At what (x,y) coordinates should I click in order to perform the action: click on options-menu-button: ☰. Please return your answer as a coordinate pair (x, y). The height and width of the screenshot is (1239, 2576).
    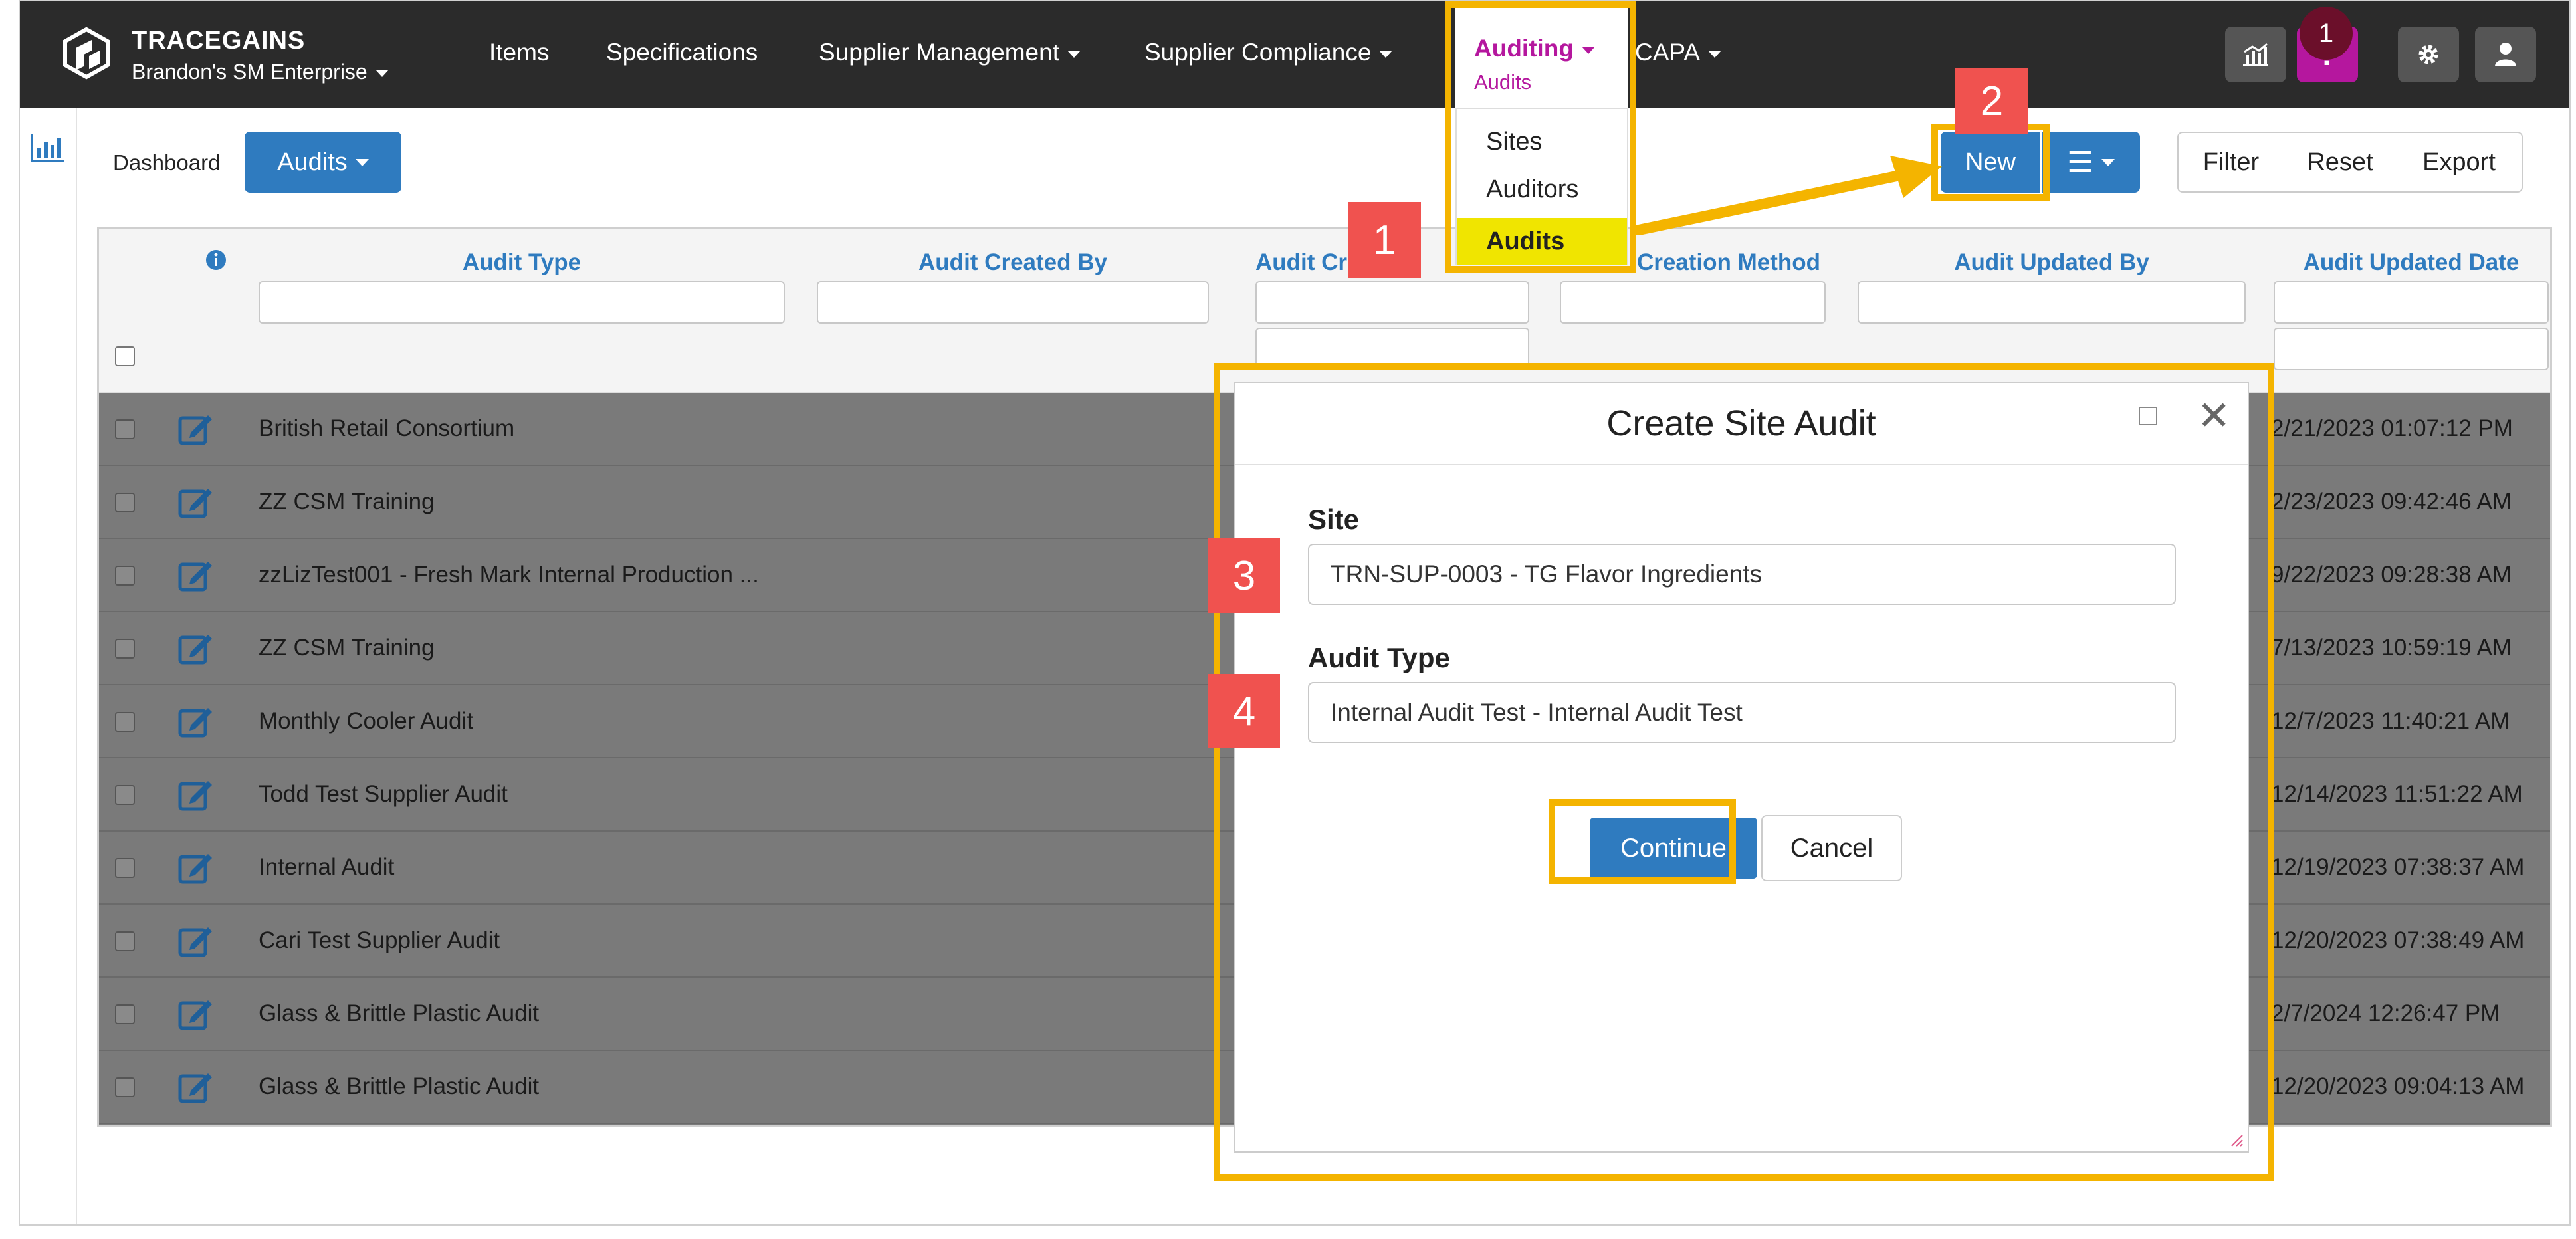
    Looking at the image, I should click on (2091, 162).